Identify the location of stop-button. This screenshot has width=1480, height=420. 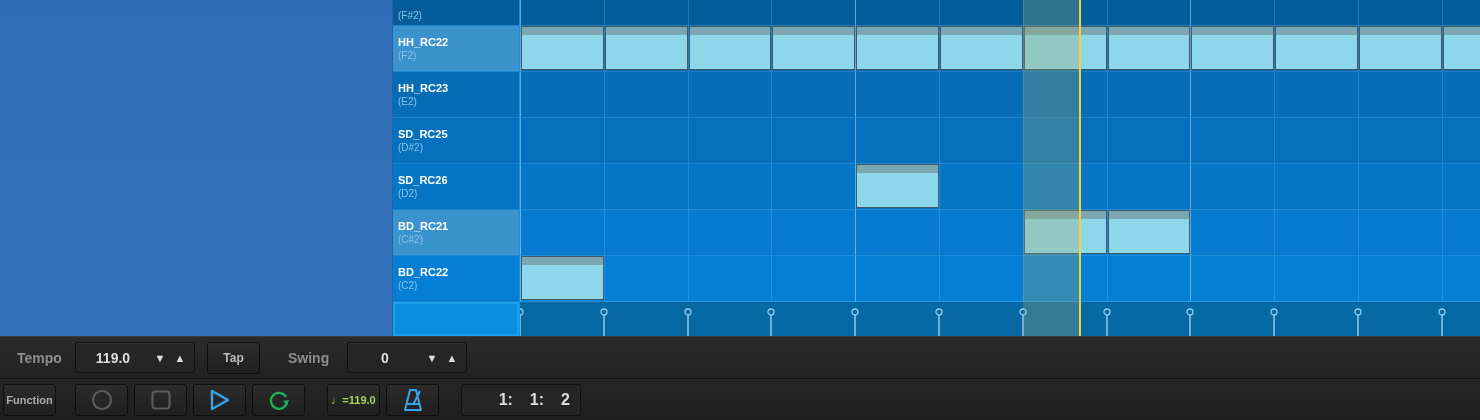
(160, 399).